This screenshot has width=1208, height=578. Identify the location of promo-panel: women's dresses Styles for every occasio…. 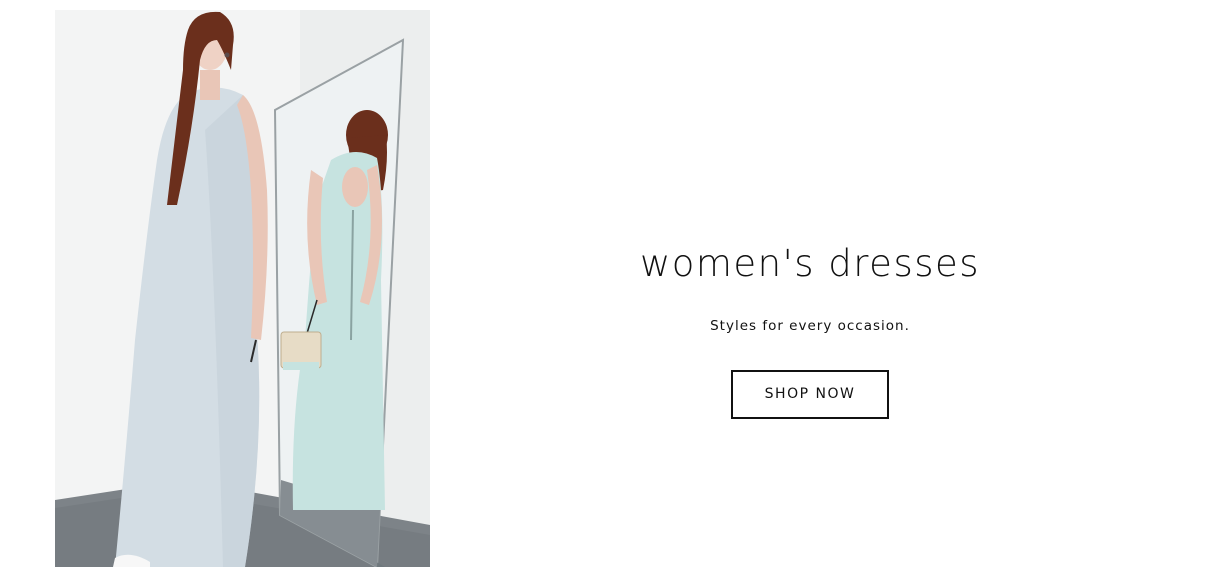
(810, 329).